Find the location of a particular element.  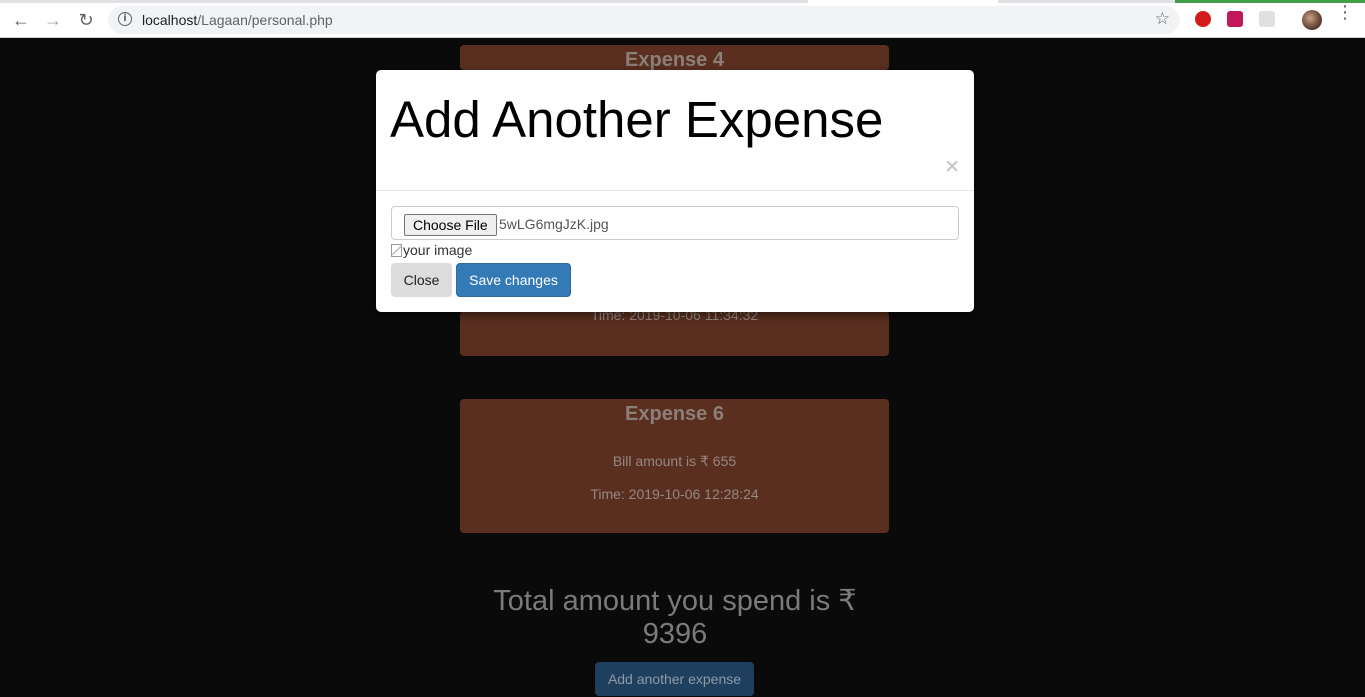

profile-avatar is located at coordinates (1312, 20).